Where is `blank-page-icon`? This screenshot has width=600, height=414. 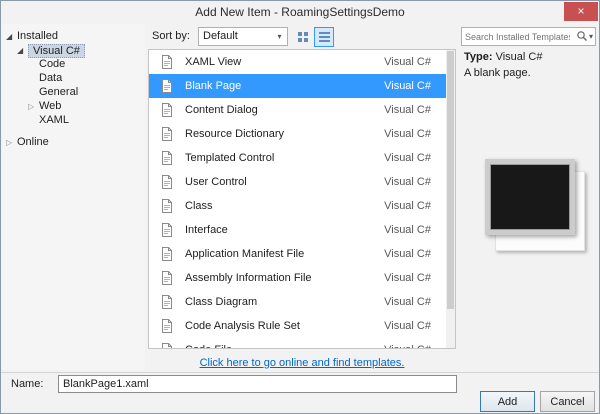 blank-page-icon is located at coordinates (167, 86).